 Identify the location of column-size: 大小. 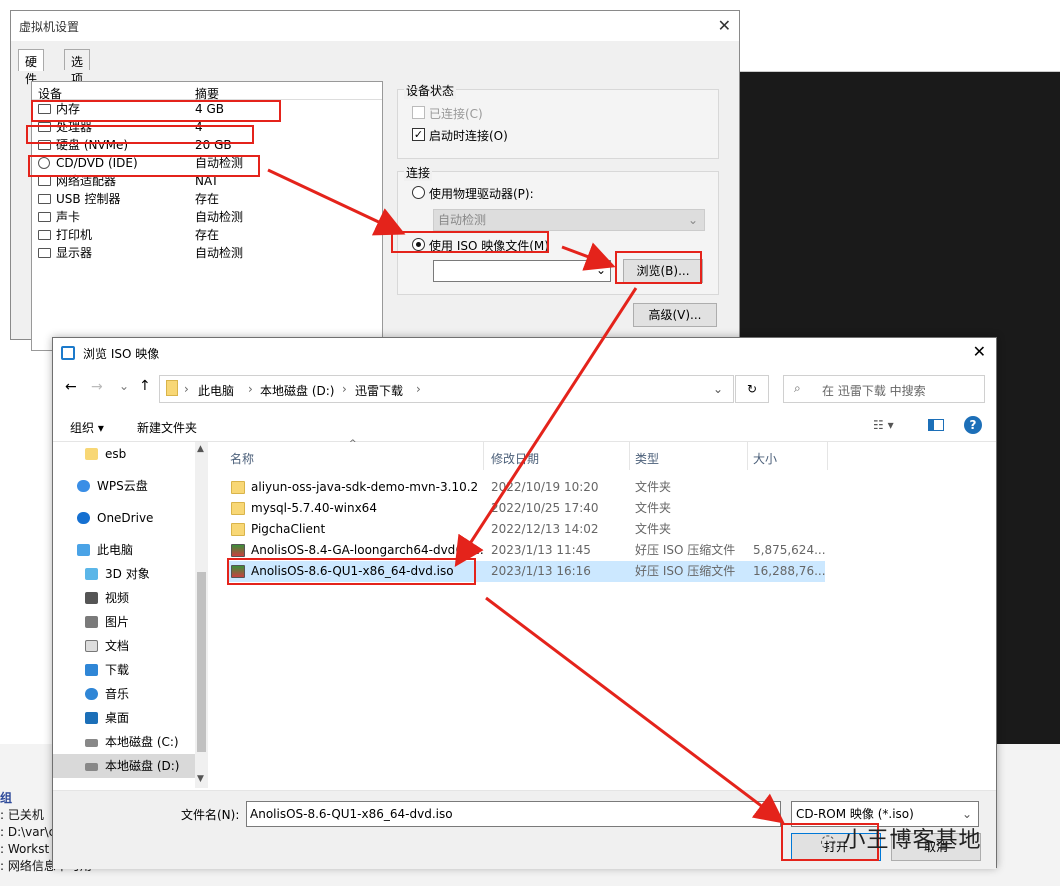
(765, 458).